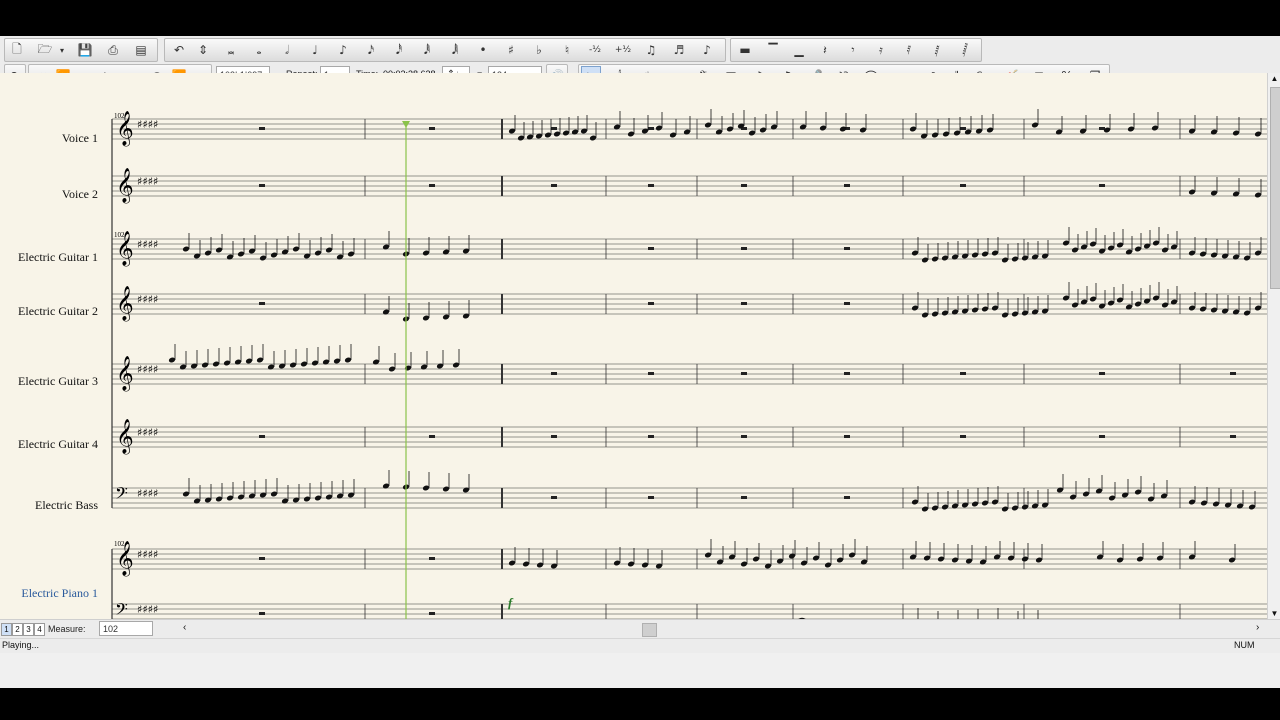 The image size is (1280, 720). I want to click on sixteenth-rest-icon: 𝄿, so click(881, 50).